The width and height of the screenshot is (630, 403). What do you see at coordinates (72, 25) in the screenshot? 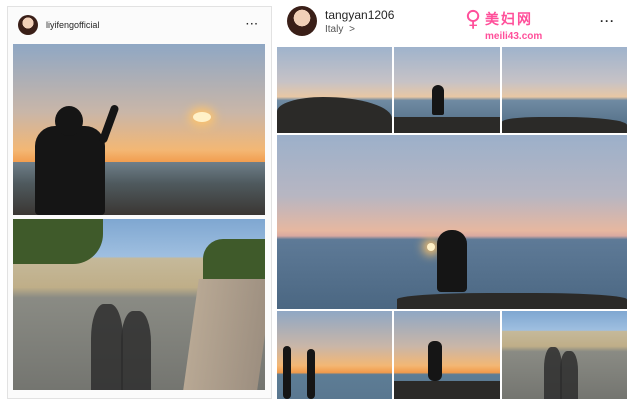
I see `post-username: liyifengofficial` at bounding box center [72, 25].